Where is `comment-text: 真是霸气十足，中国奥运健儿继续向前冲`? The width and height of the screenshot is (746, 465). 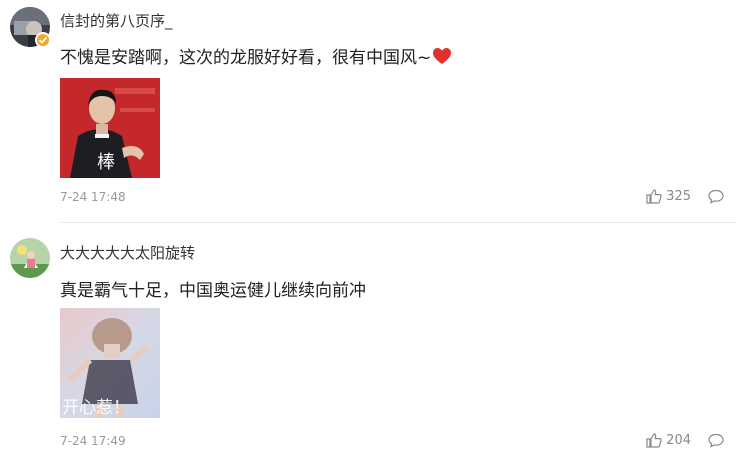 comment-text: 真是霸气十足，中国奥运健儿继续向前冲 is located at coordinates (213, 291).